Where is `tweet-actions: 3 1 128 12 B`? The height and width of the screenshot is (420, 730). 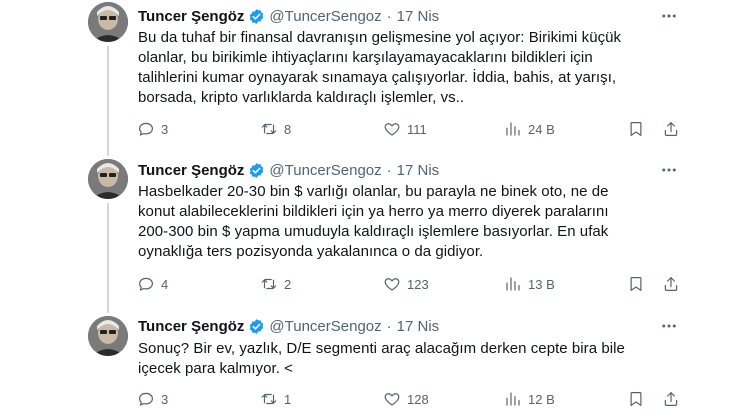
tweet-actions: 3 1 128 12 B is located at coordinates (405, 400).